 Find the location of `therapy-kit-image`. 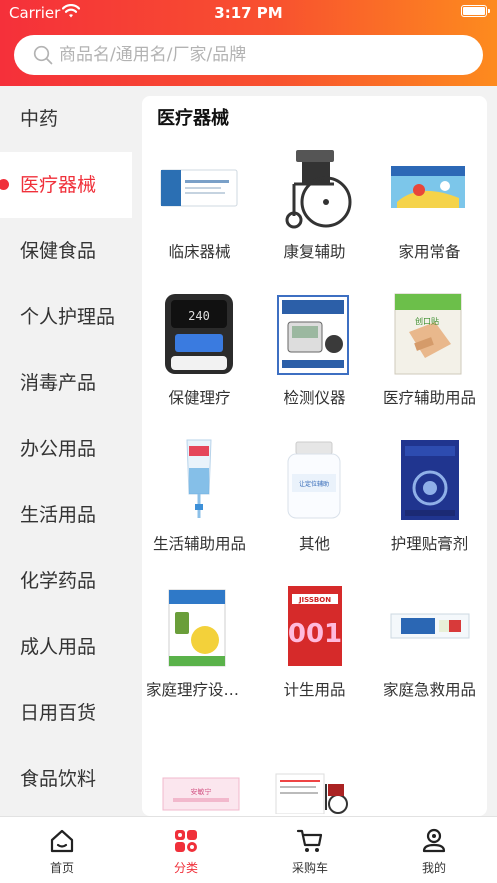

therapy-kit-image is located at coordinates (197, 628).